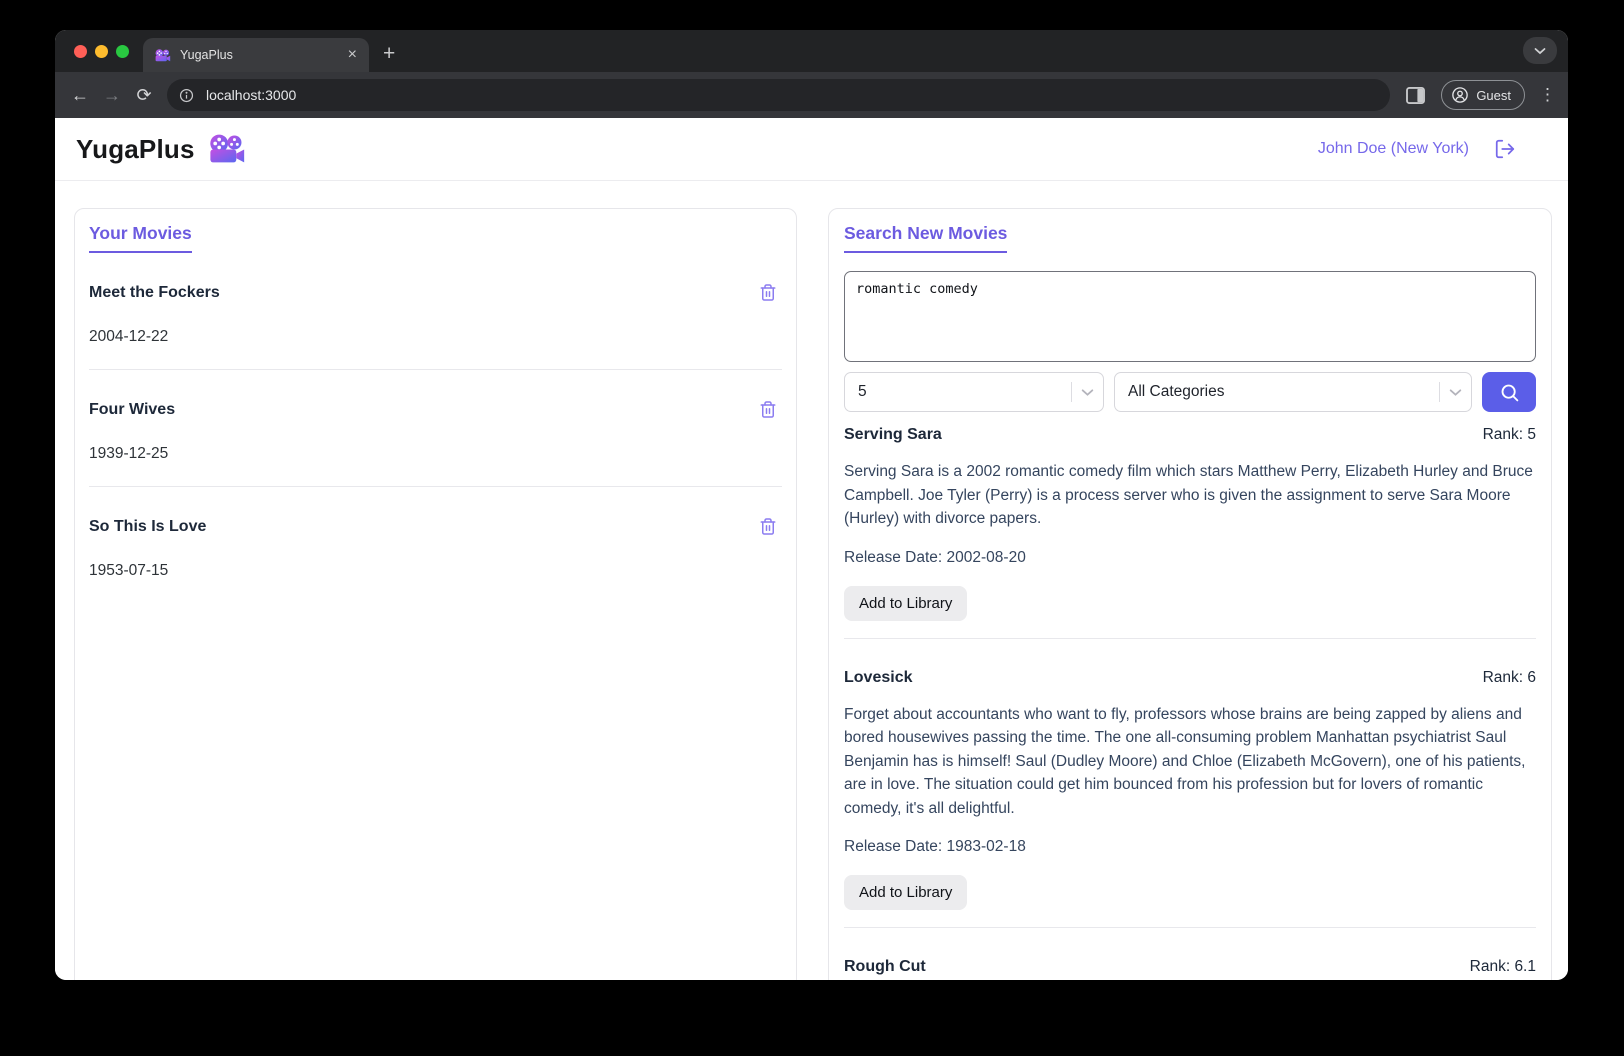  What do you see at coordinates (80, 51) in the screenshot?
I see `close-window-button` at bounding box center [80, 51].